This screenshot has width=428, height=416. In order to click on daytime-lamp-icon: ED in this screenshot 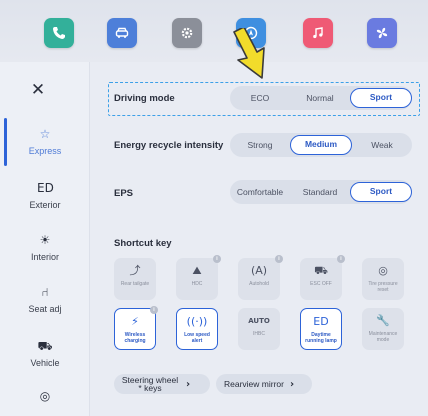, I will do `click(321, 321)`.